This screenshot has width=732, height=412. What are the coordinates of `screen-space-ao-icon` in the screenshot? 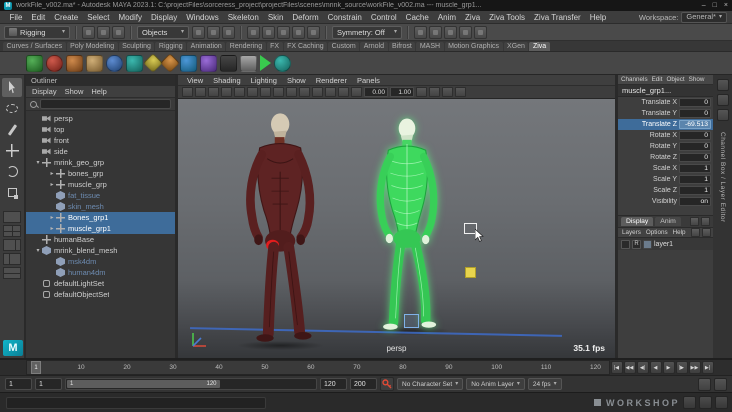 It's located at (447, 92).